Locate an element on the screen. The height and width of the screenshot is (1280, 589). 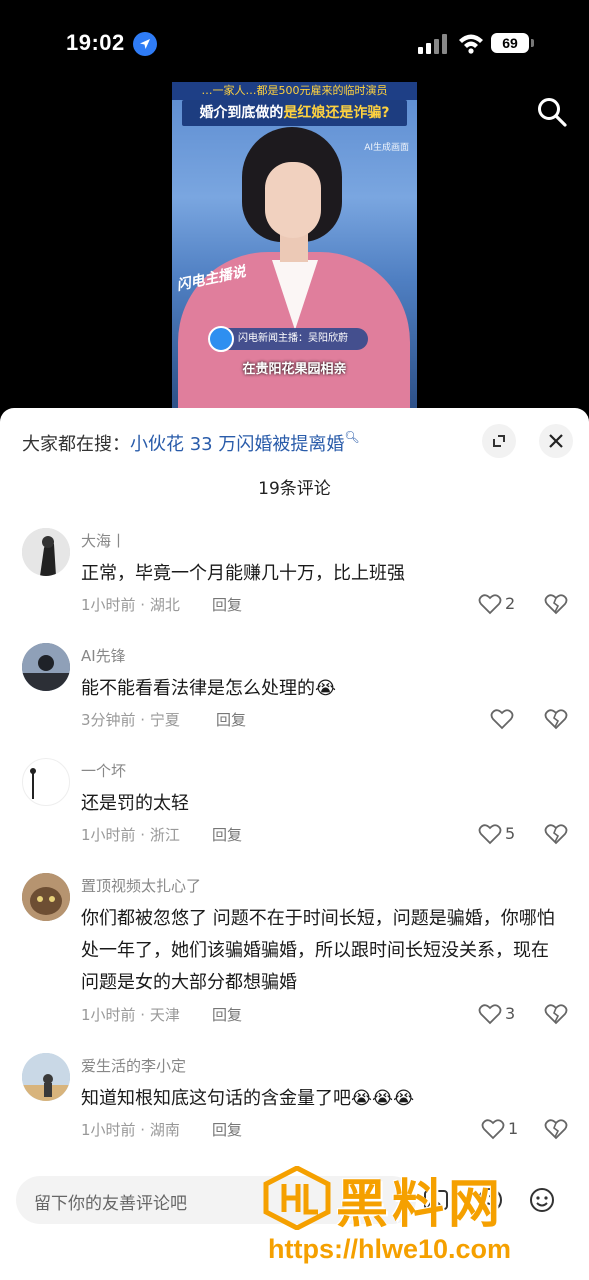
comment-username: 爱生活的李小定 is located at coordinates (133, 1065).